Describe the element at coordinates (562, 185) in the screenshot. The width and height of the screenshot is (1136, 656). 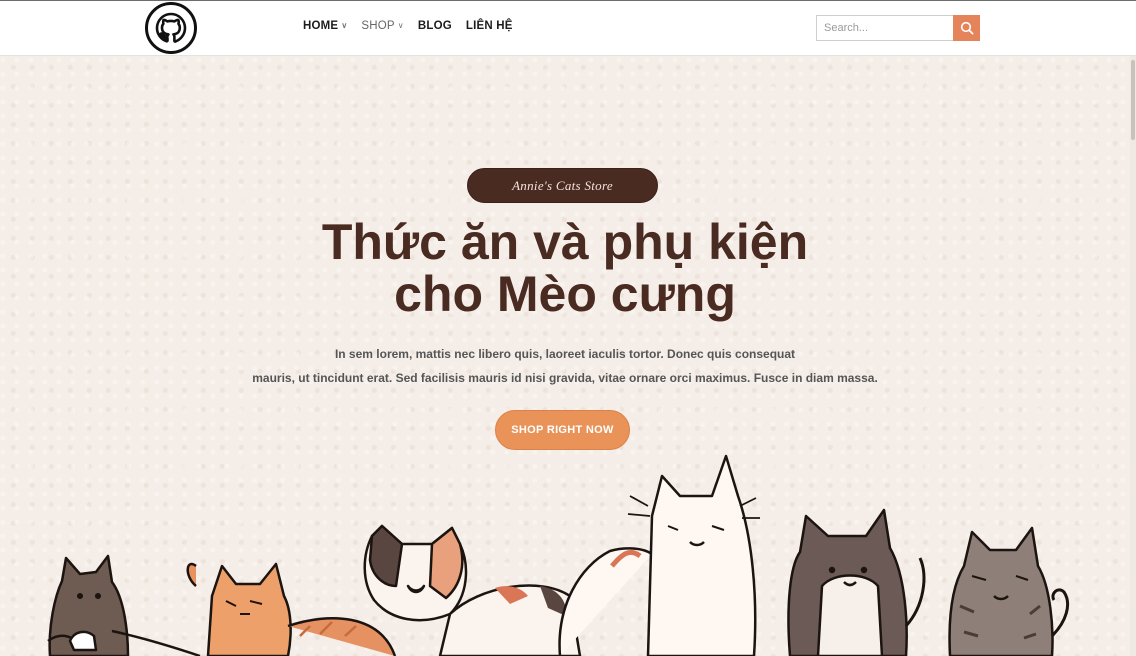
I see `store-badge: Annie's Cats Store` at that location.